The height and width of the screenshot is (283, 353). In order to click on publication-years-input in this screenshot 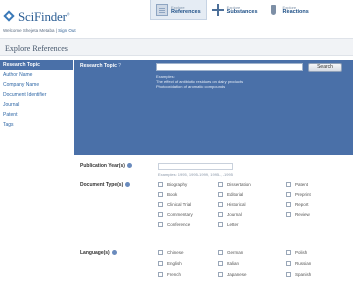, I will do `click(195, 166)`.